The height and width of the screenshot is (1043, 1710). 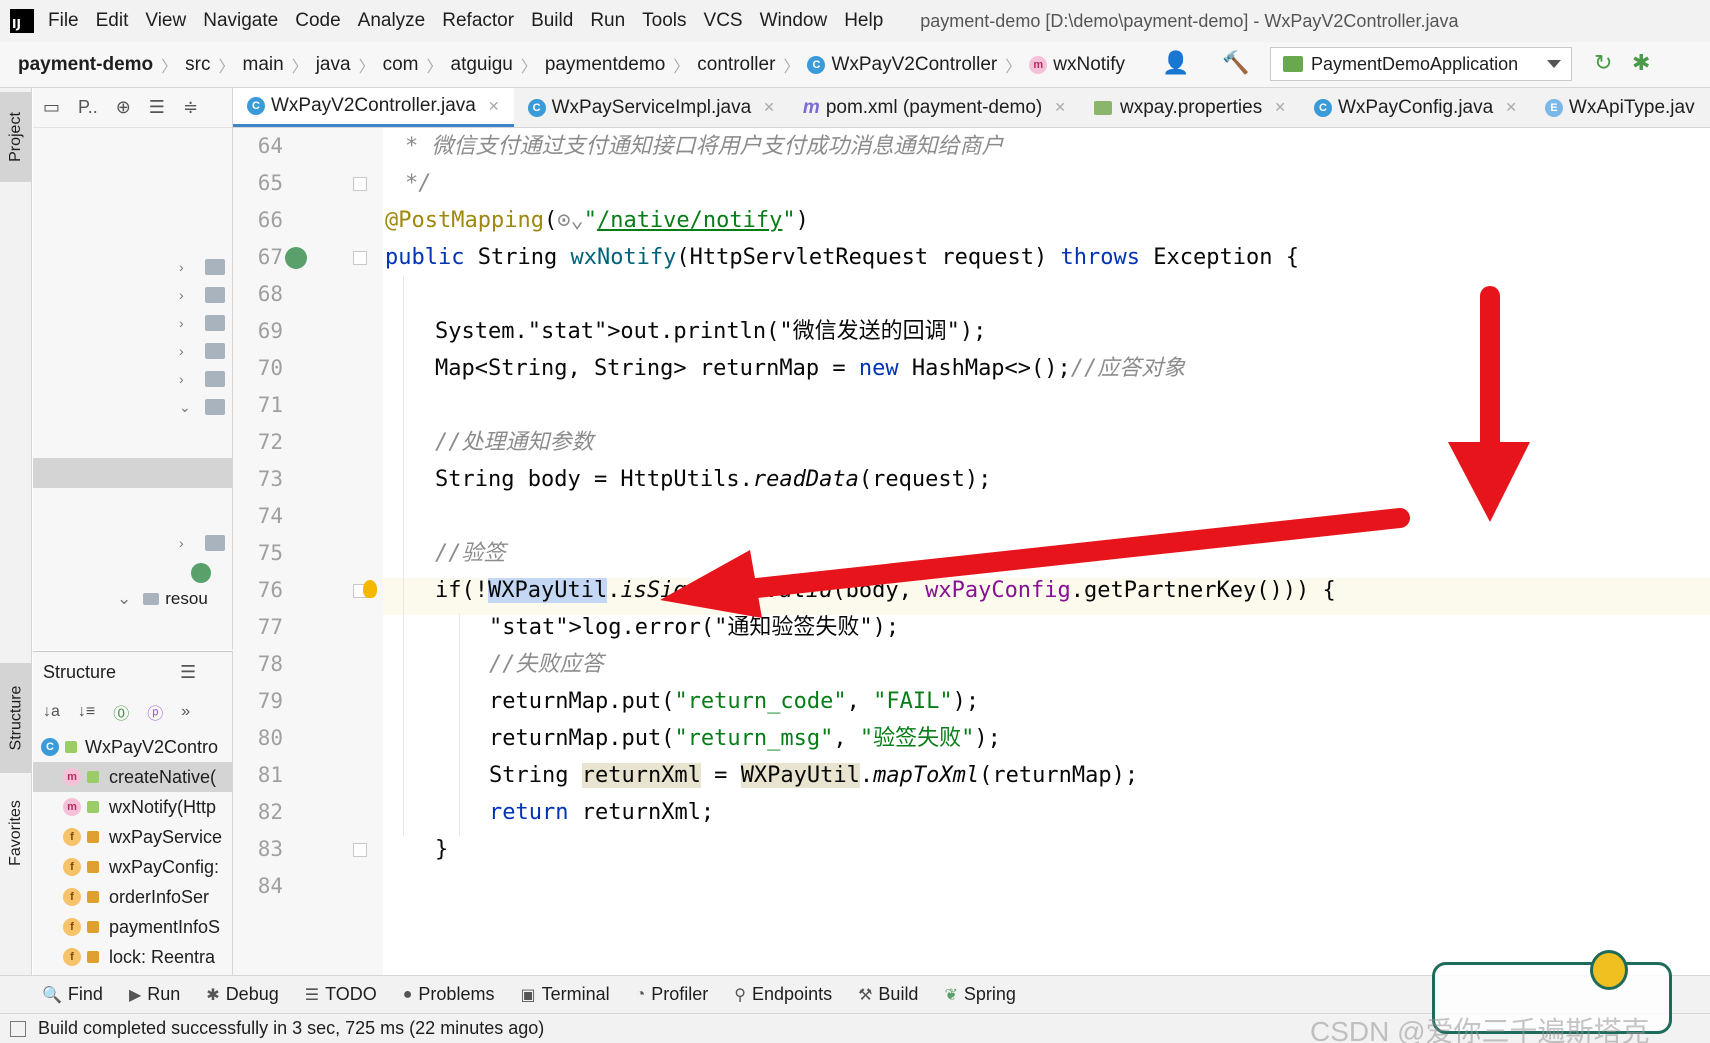 What do you see at coordinates (482, 65) in the screenshot?
I see `breadcrumb-atguigu: atguigu` at bounding box center [482, 65].